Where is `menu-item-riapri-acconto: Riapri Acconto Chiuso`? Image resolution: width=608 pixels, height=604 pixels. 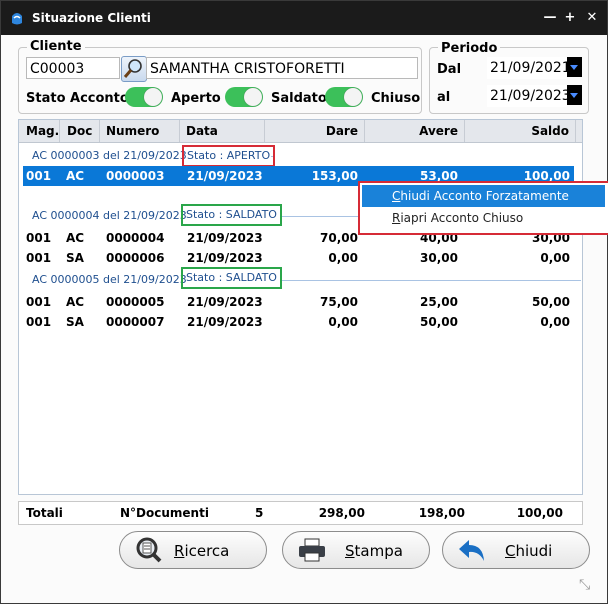 menu-item-riapri-acconto: Riapri Acconto Chiuso is located at coordinates (483, 218).